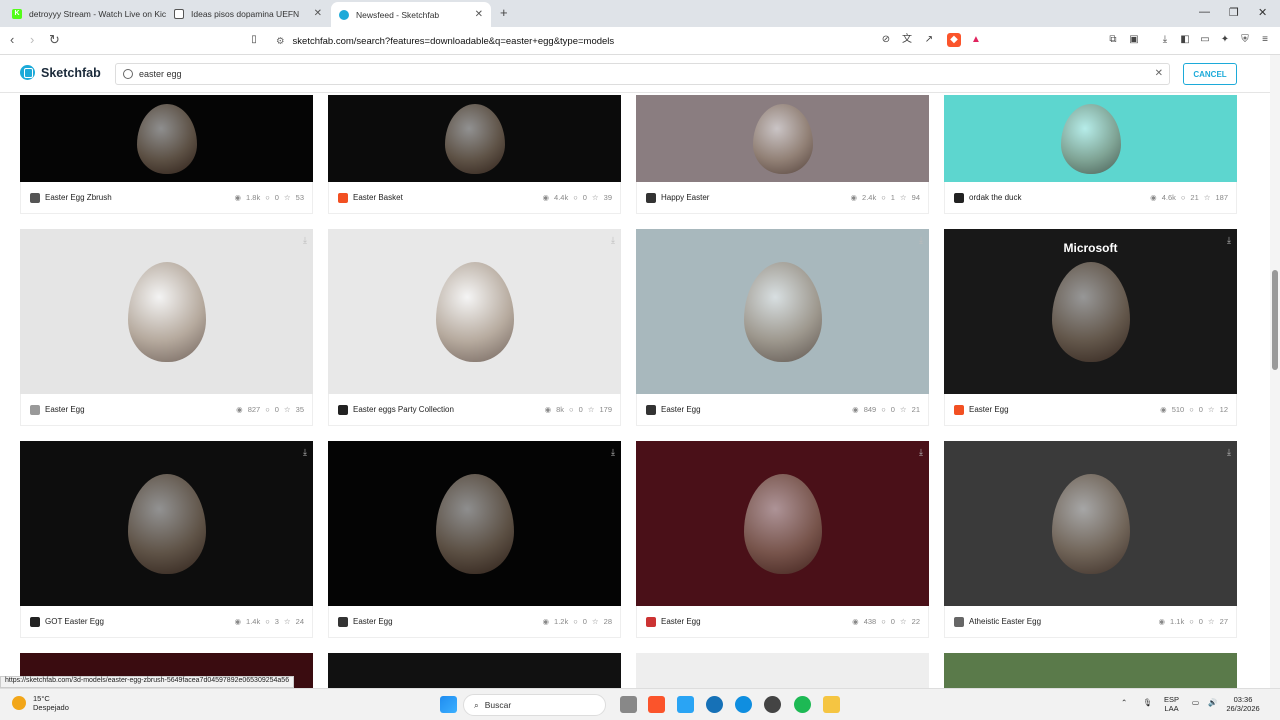  I want to click on github-icon, so click(772, 704).